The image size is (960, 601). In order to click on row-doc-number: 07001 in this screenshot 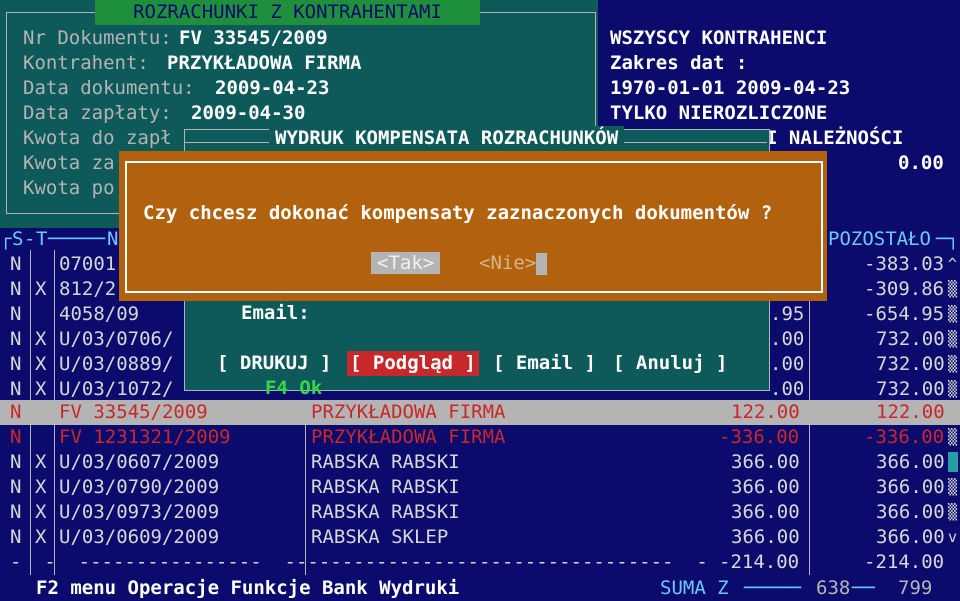, I will do `click(88, 264)`.